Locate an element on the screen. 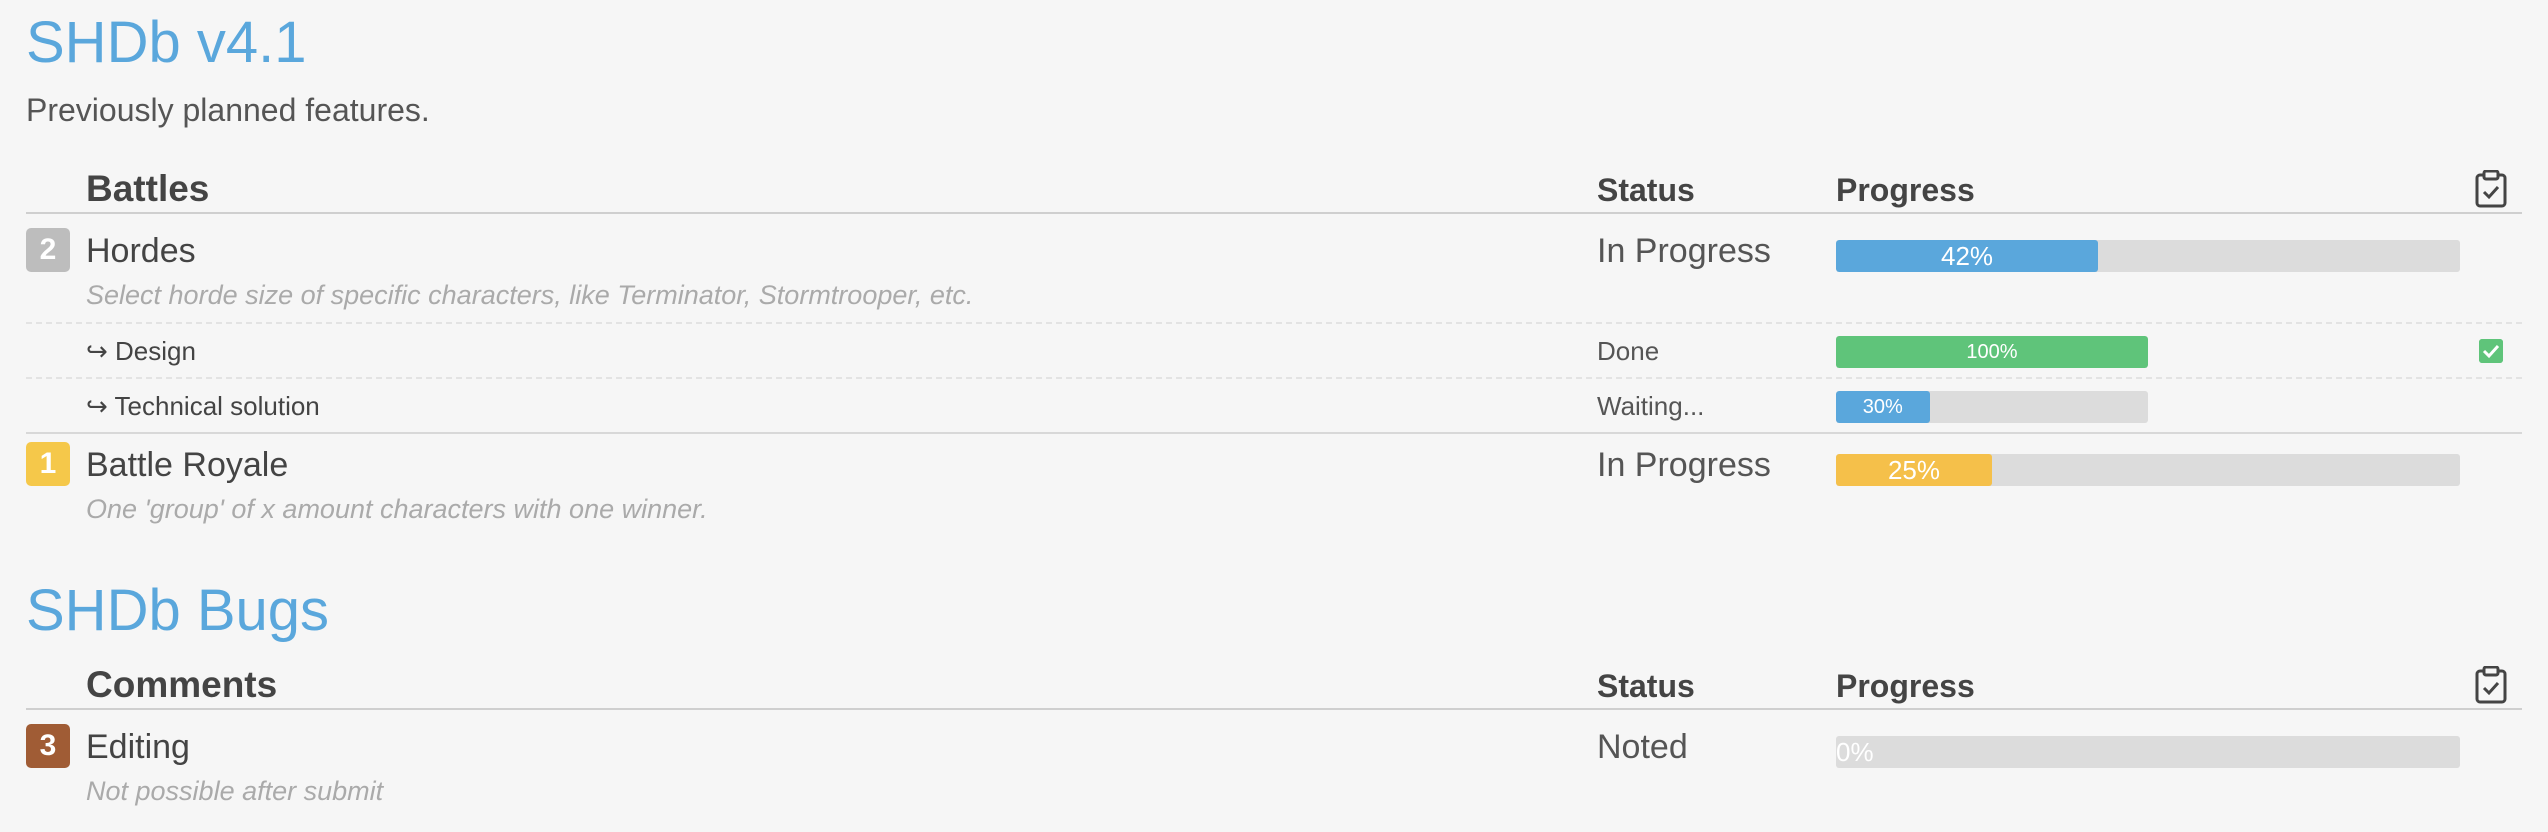 This screenshot has height=832, width=2548. progress-fill: 100% is located at coordinates (1992, 352).